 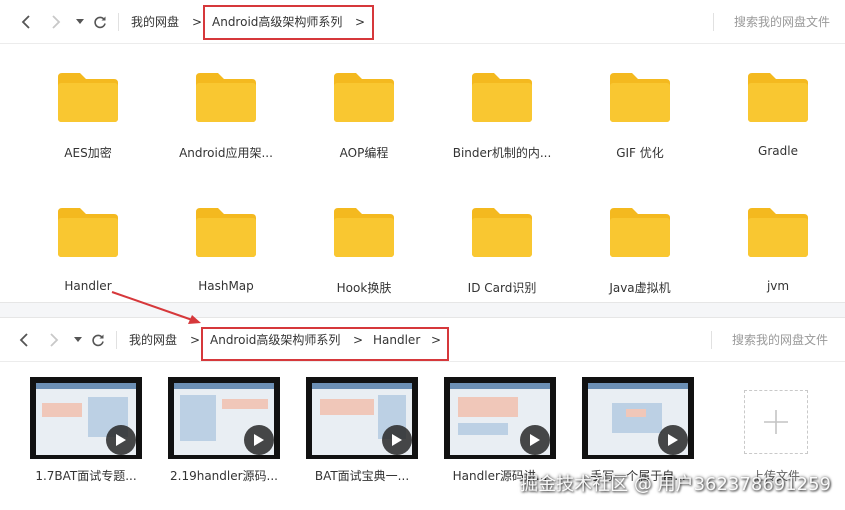 What do you see at coordinates (675, 484) in the screenshot?
I see `watermark-text: 掘金技术社区 @ 用户3623786912​59` at bounding box center [675, 484].